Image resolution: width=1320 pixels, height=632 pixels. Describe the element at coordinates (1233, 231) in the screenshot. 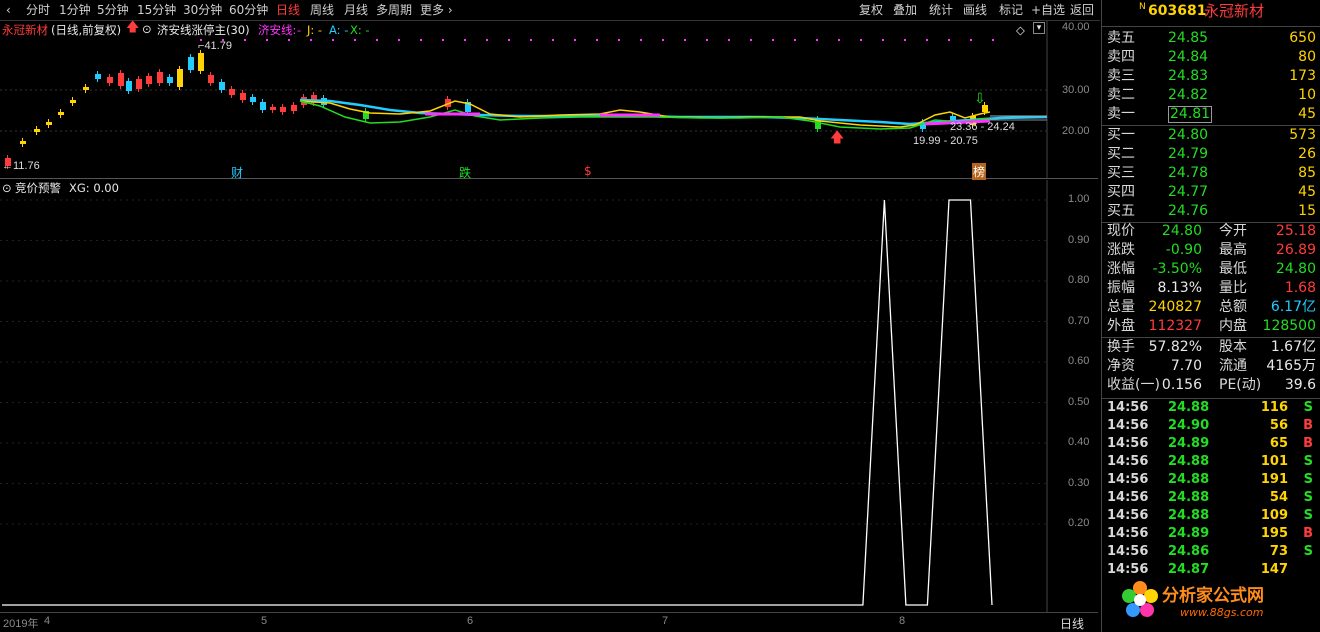

I see `stat-label: 今开` at that location.